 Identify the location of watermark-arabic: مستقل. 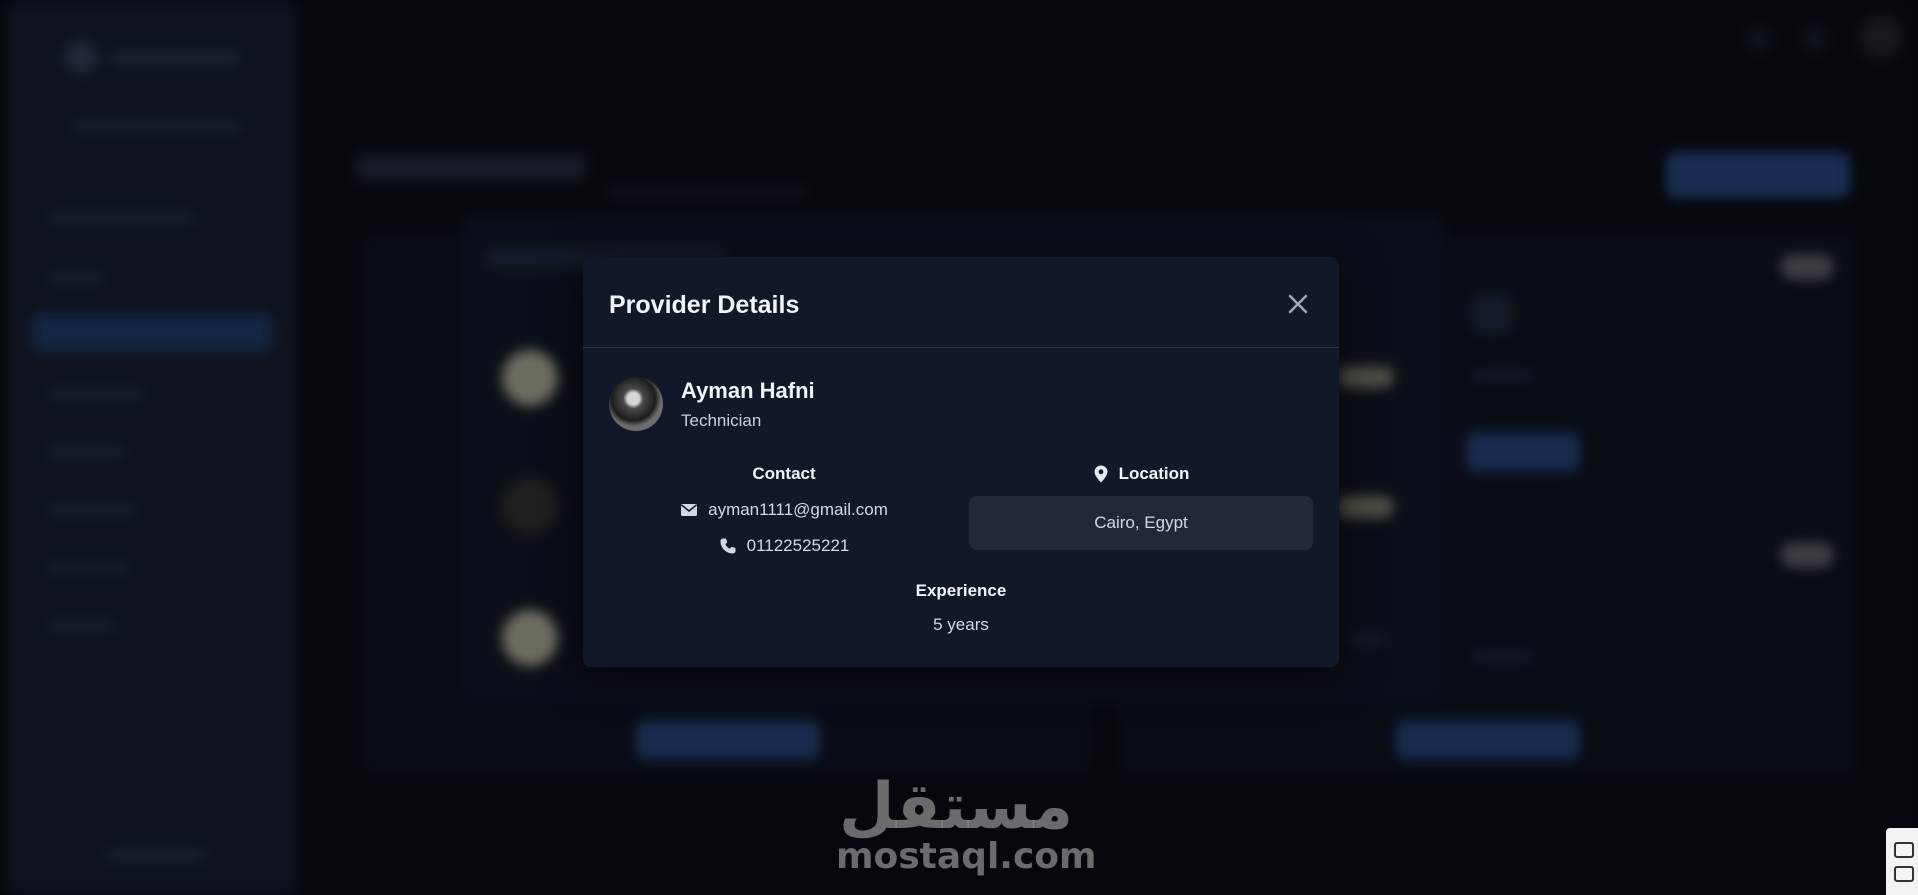
(956, 807).